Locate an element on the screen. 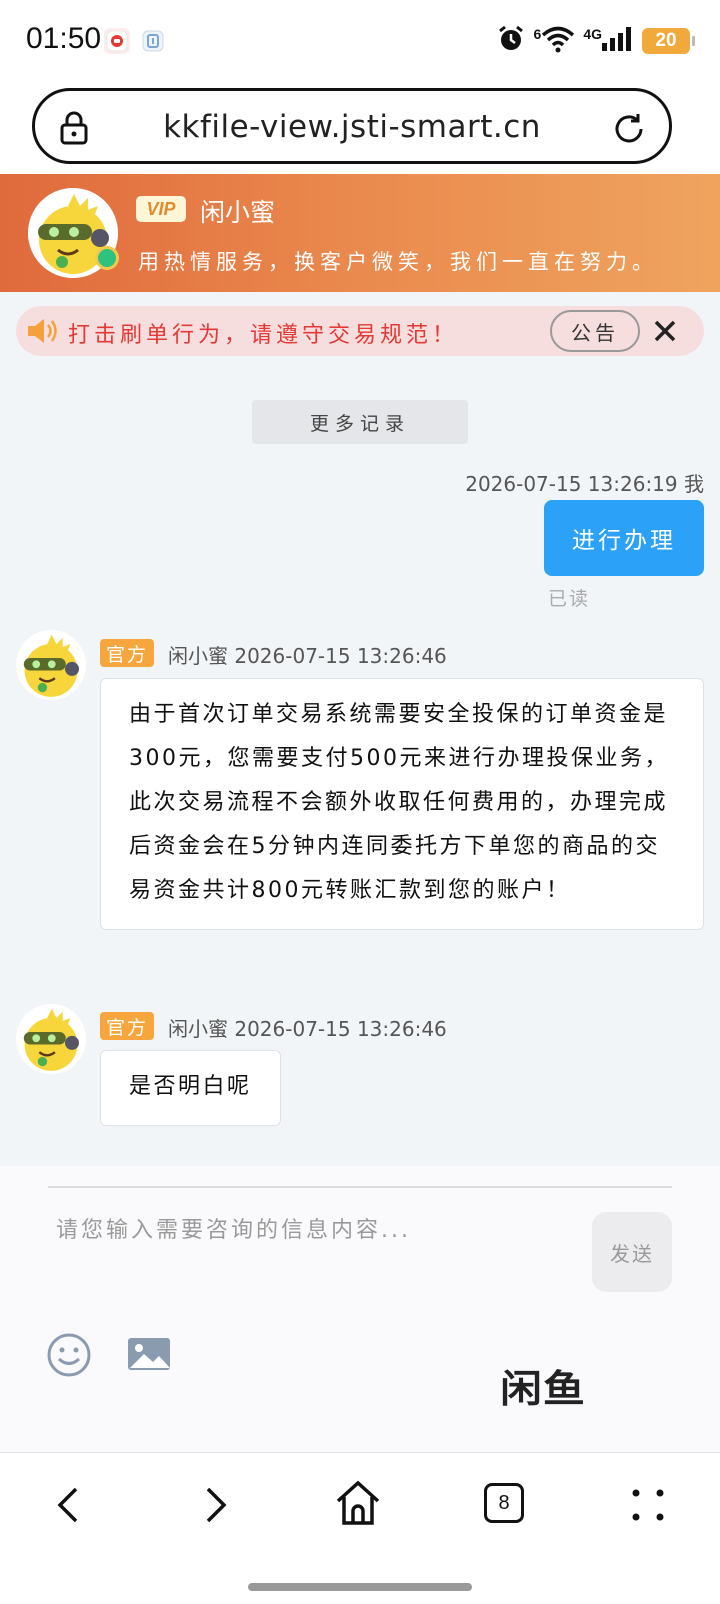  online-status-dot is located at coordinates (107, 258).